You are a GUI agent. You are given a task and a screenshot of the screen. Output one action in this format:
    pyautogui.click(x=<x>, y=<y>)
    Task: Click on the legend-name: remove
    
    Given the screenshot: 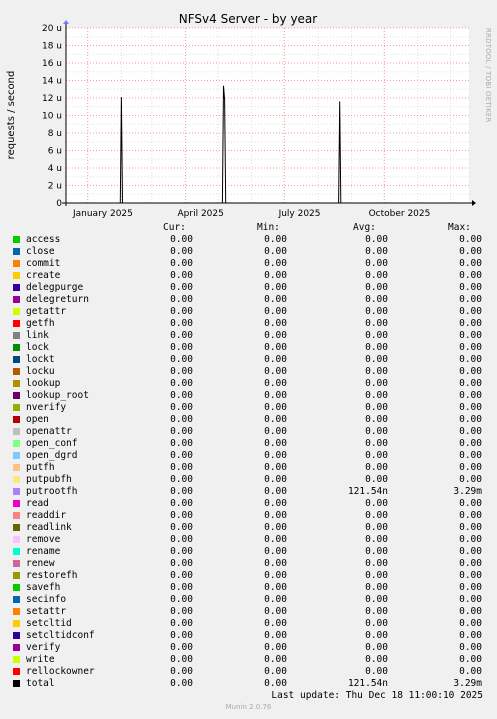 What is the action you would take?
    pyautogui.click(x=43, y=539)
    